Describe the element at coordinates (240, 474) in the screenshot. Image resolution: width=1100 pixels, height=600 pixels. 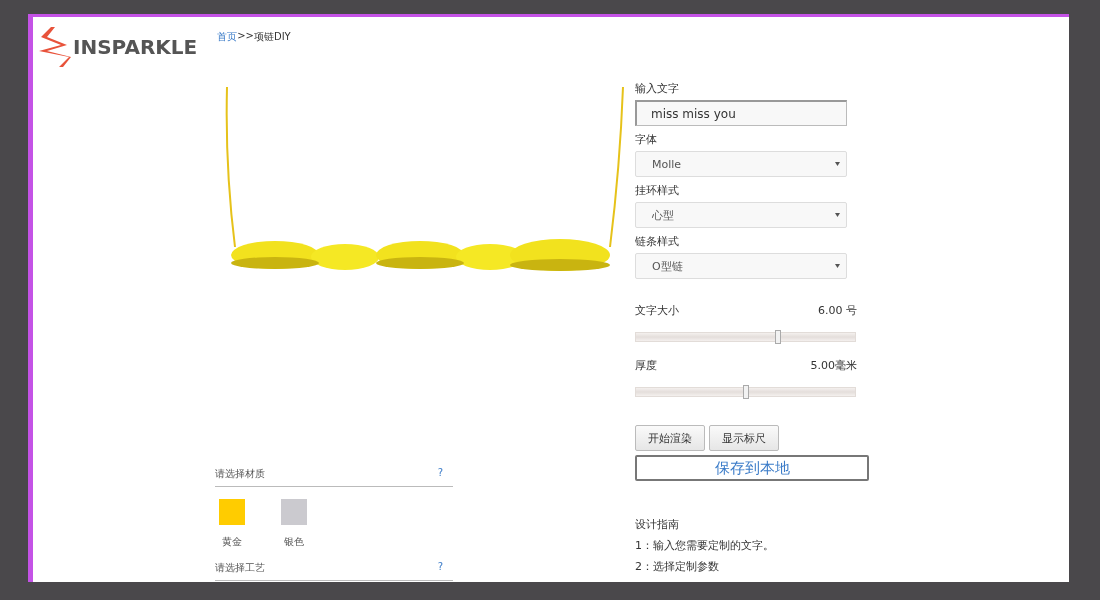
I see `section-title: 请选择材质` at that location.